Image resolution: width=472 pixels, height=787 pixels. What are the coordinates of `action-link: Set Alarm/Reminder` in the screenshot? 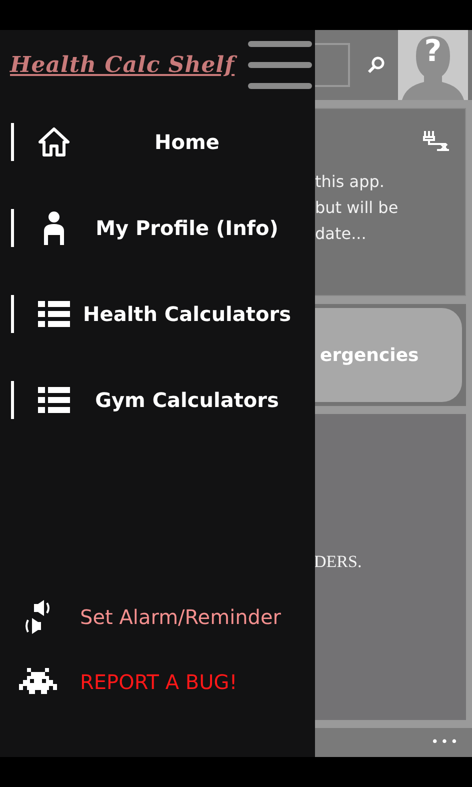 It's located at (166, 617).